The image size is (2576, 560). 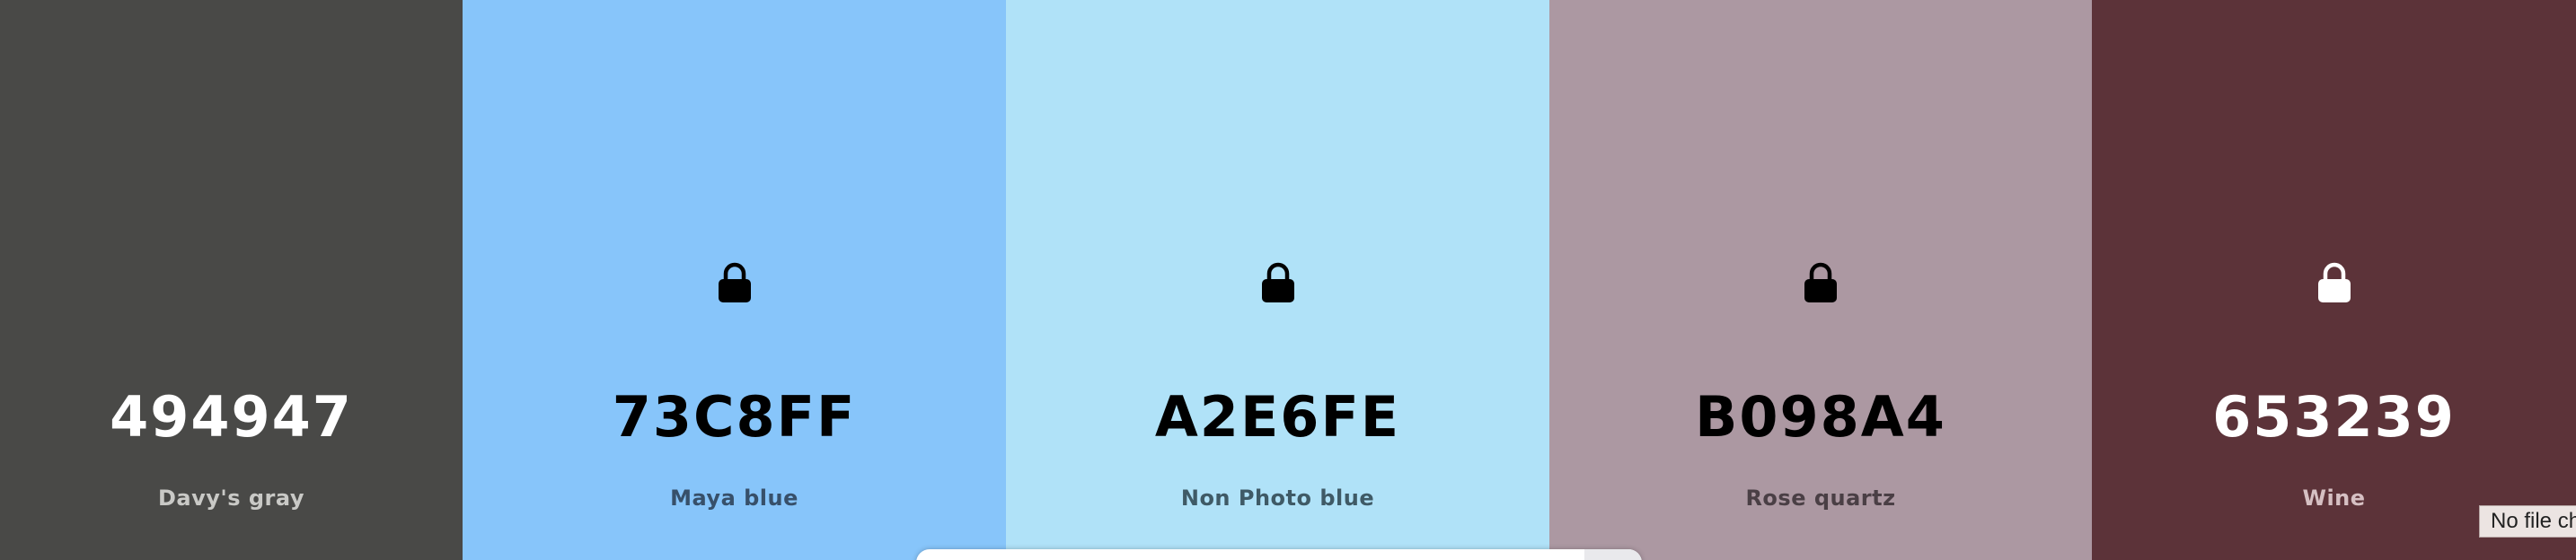 What do you see at coordinates (1820, 499) in the screenshot?
I see `color-name: Rose quartz` at bounding box center [1820, 499].